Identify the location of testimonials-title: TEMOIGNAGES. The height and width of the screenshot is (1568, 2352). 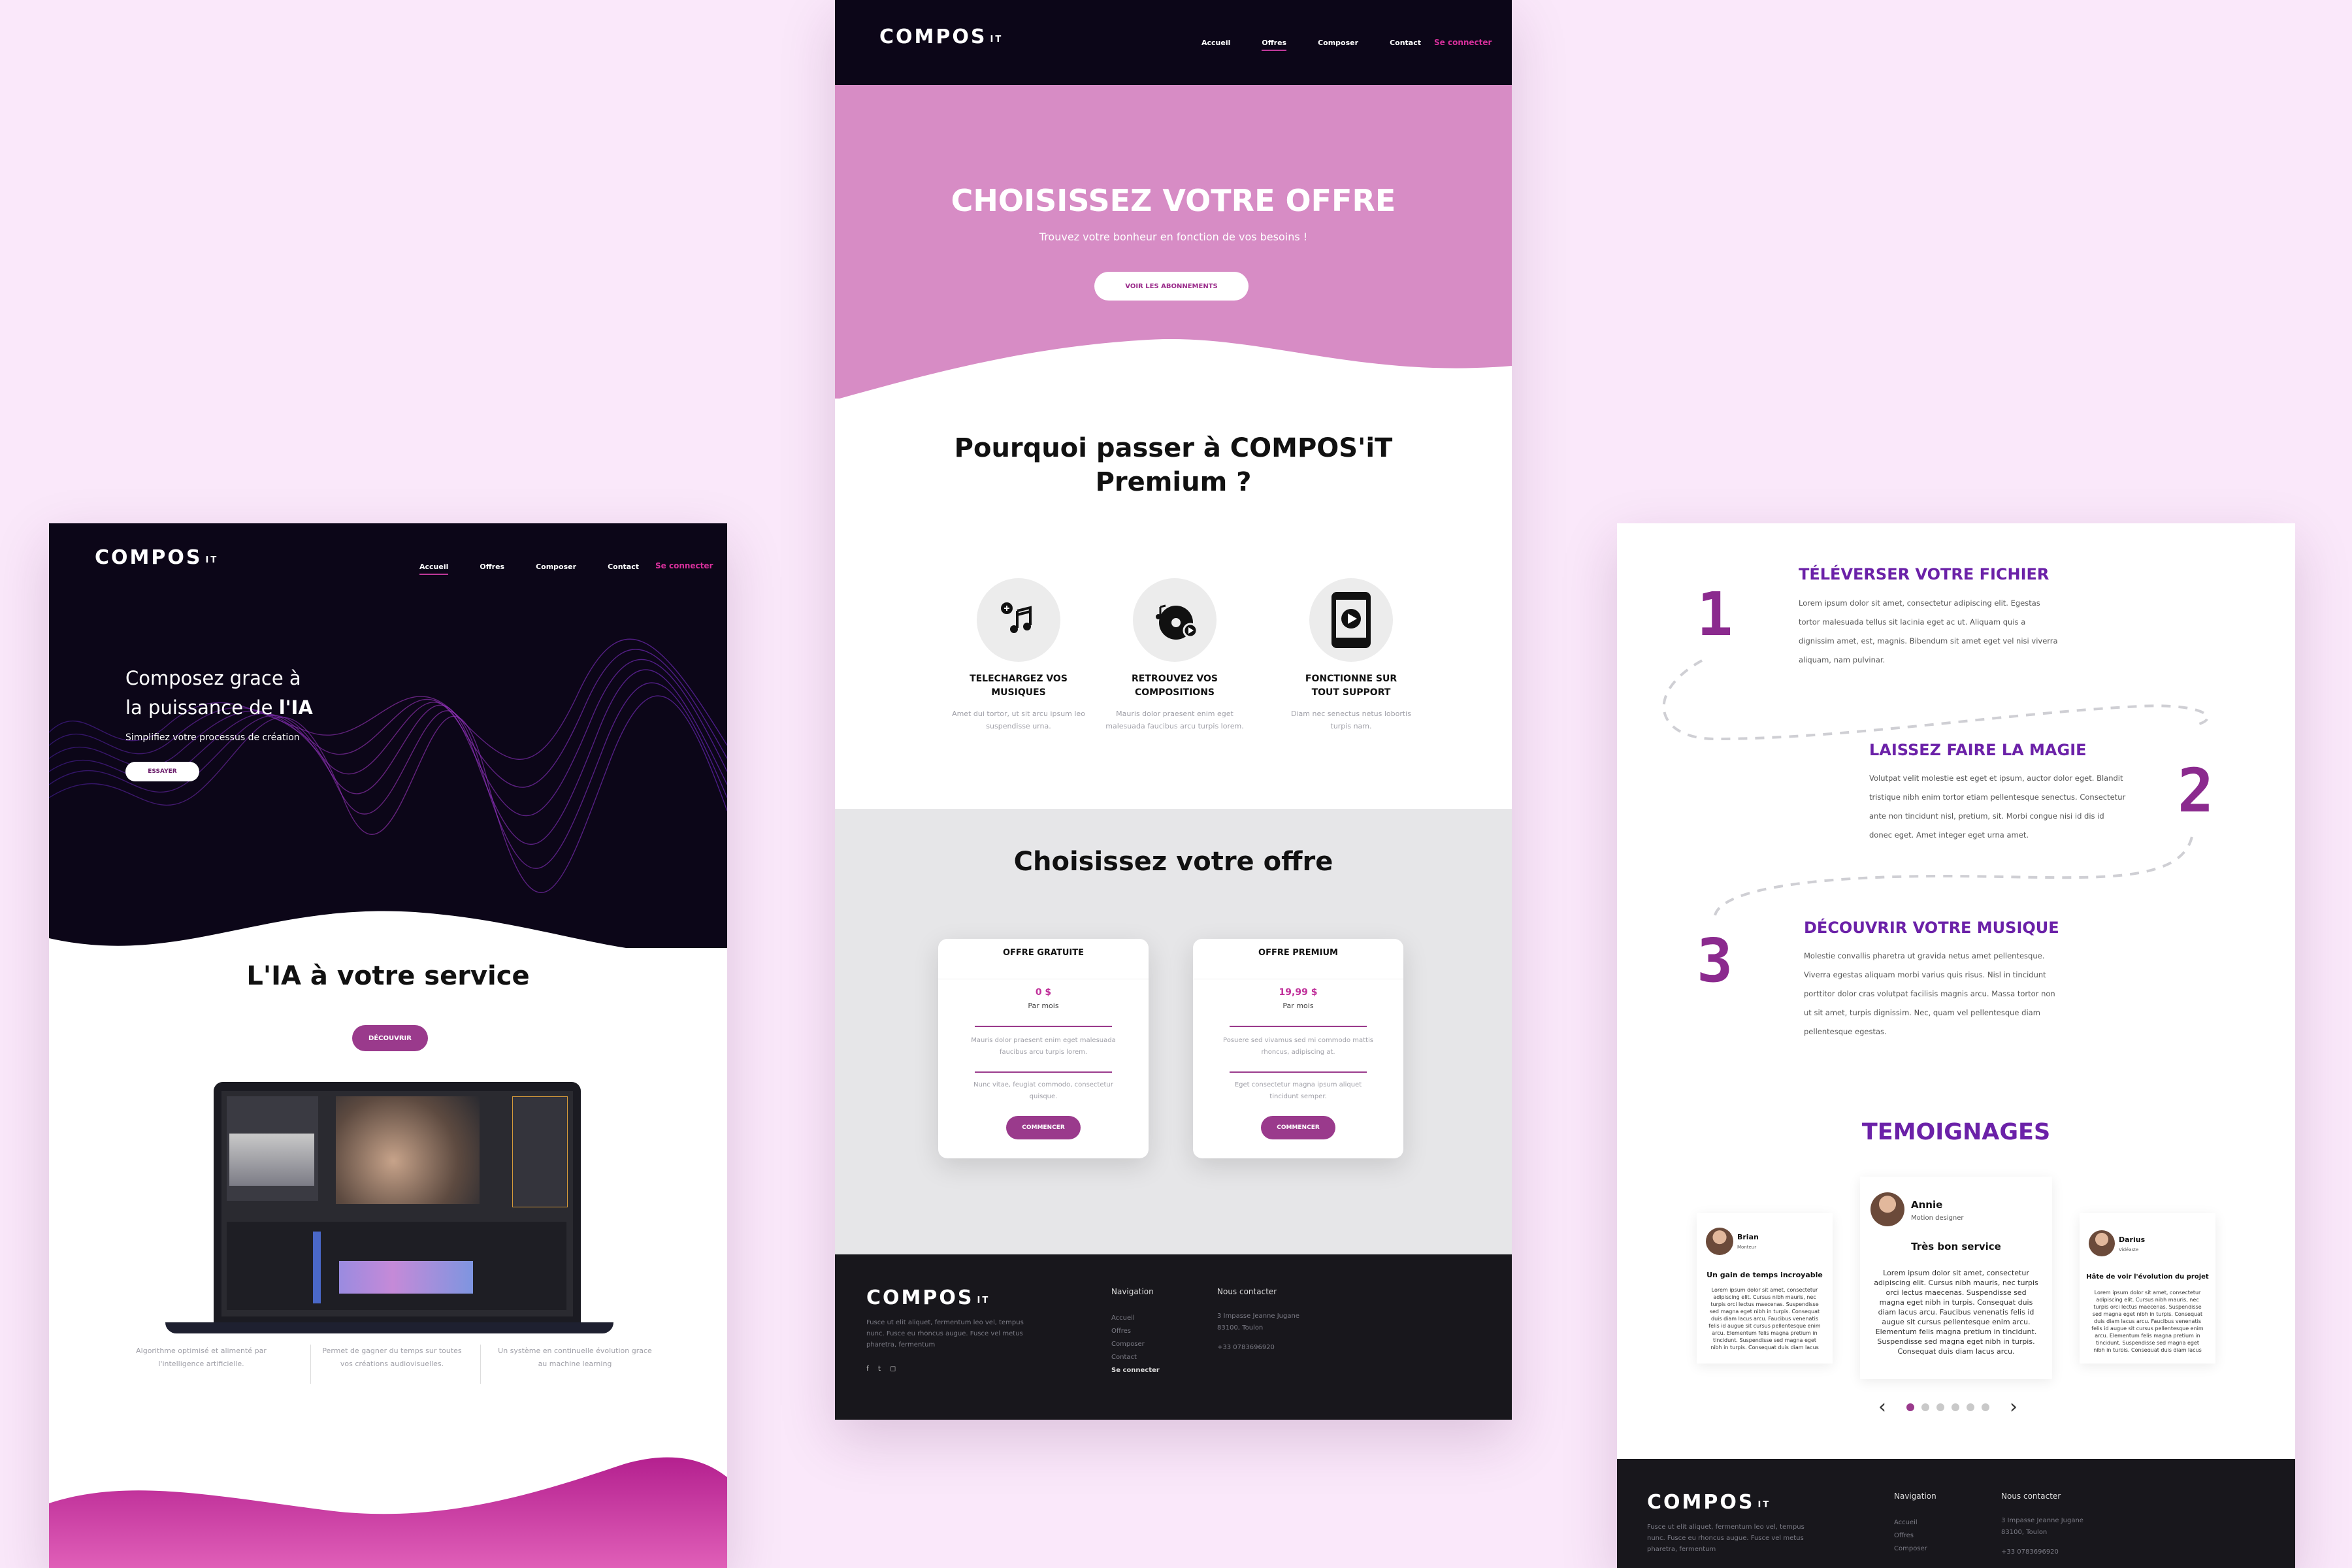
(1956, 1132).